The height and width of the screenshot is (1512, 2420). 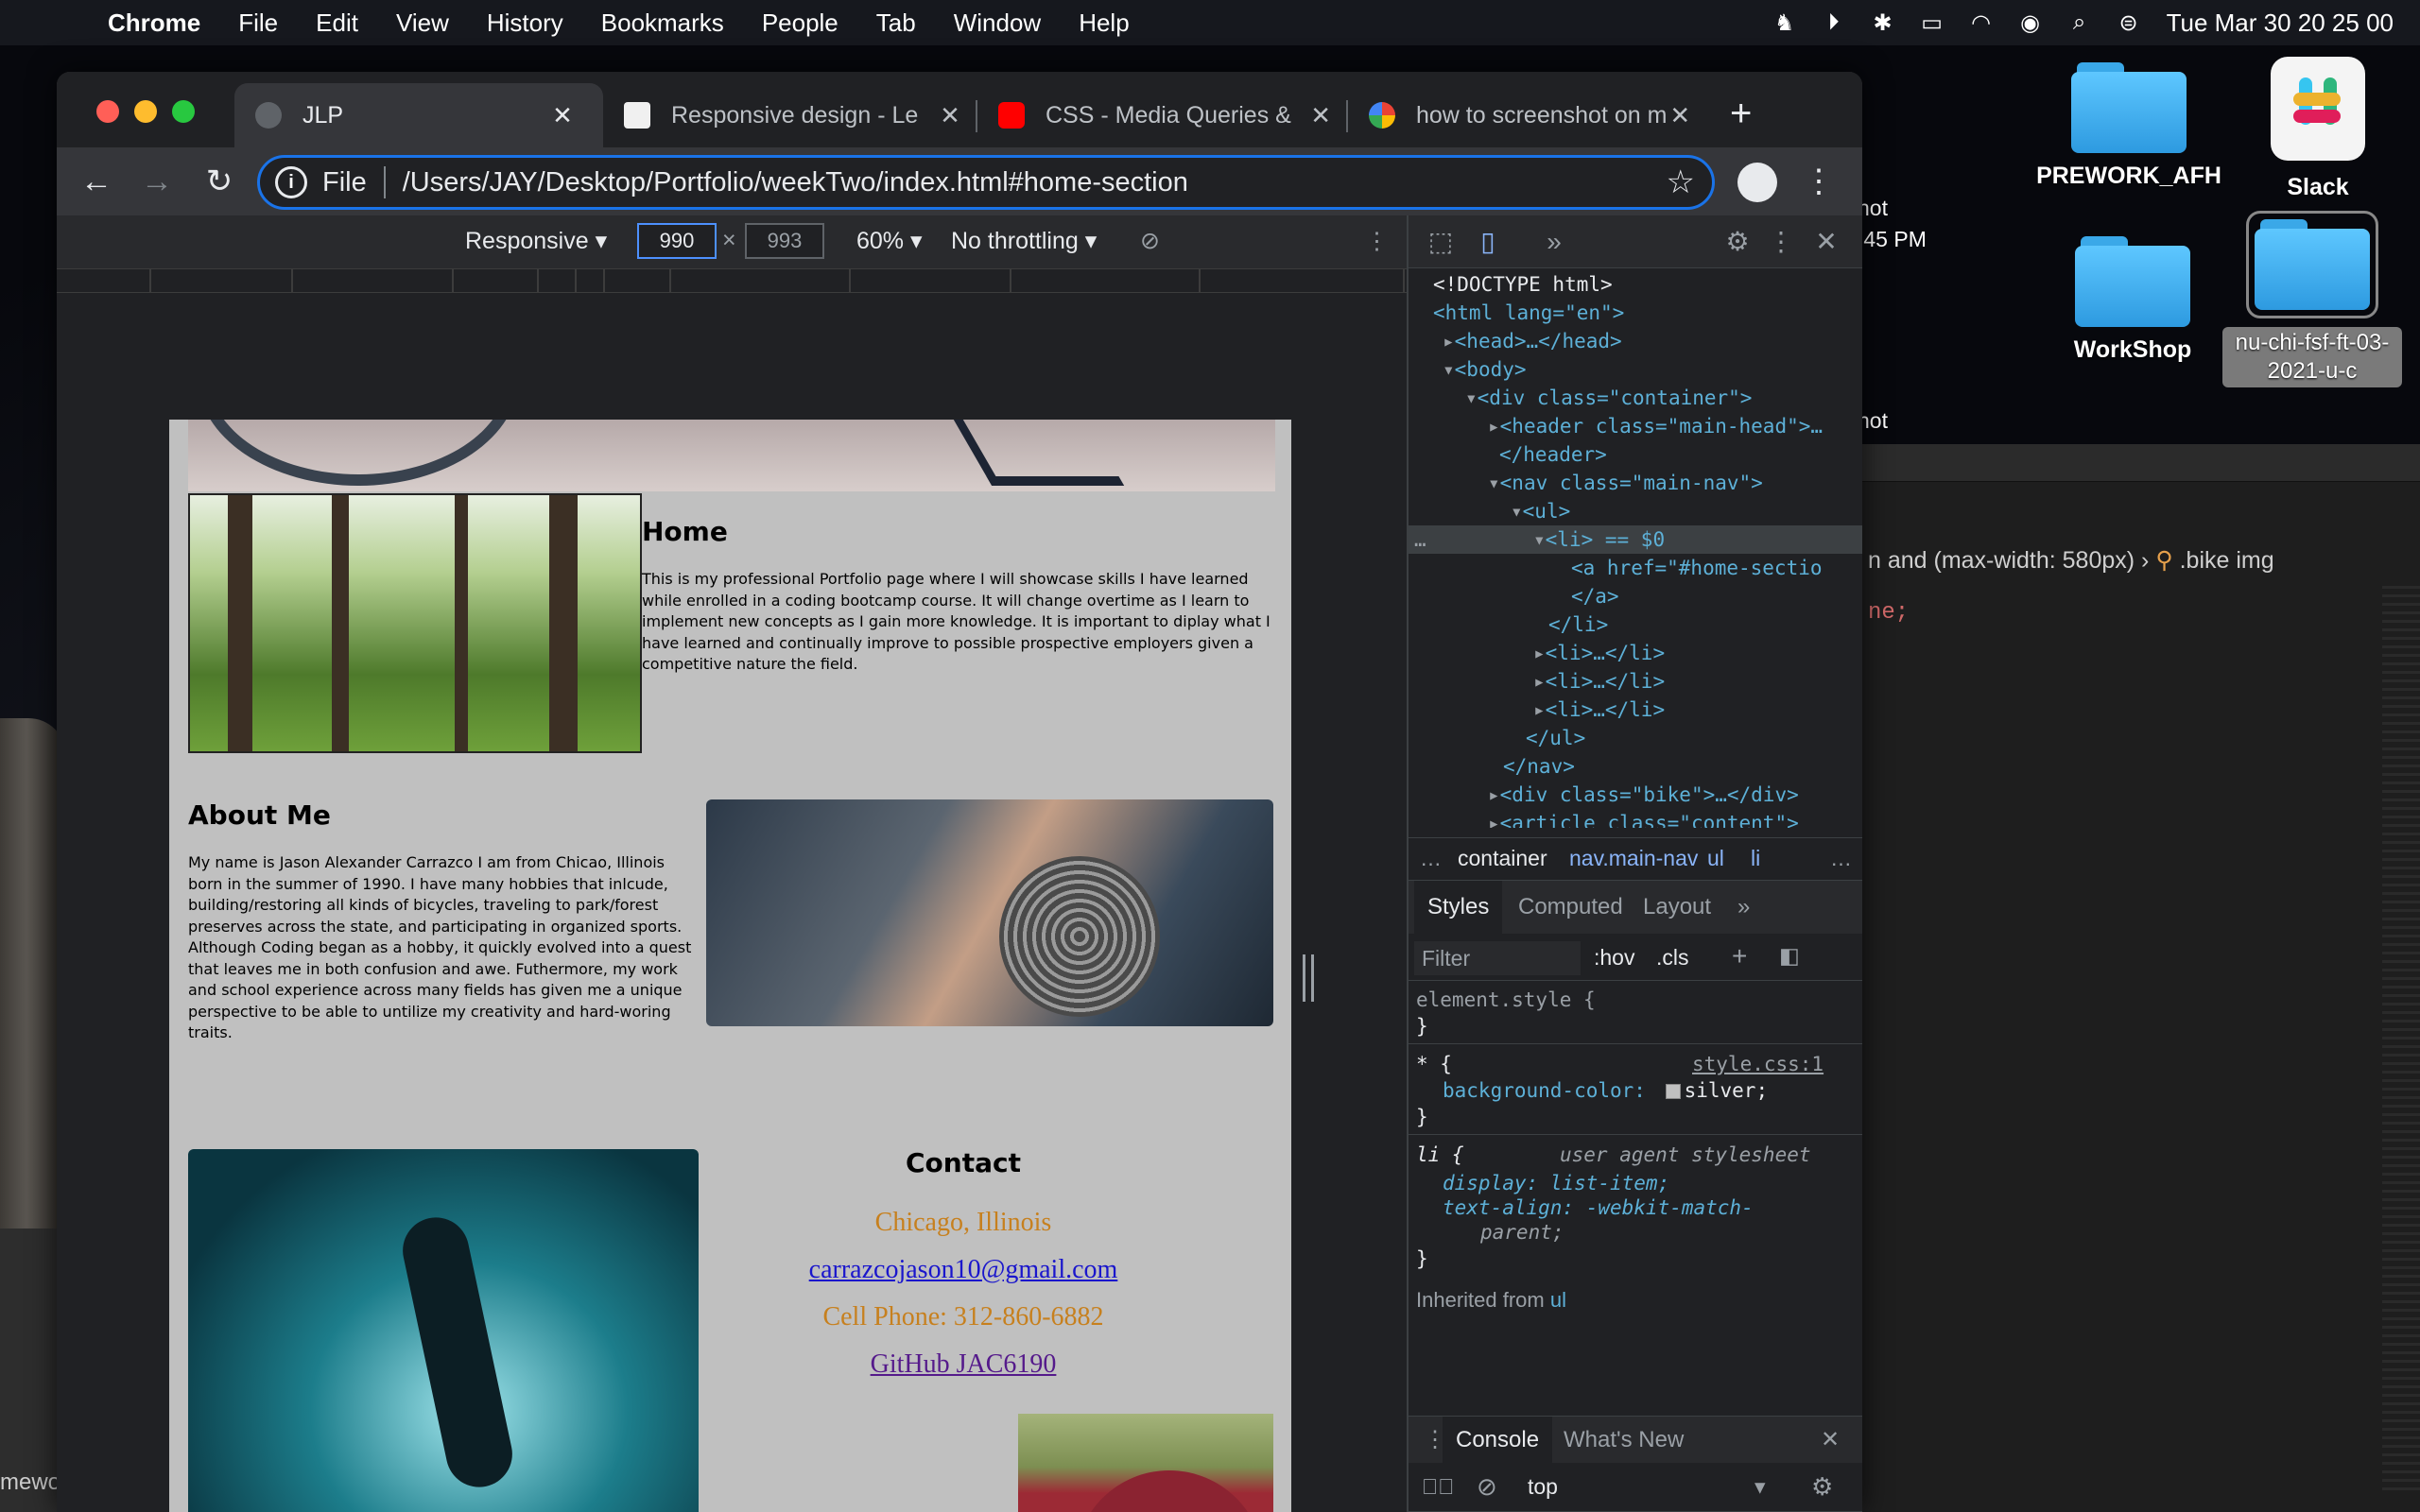 I want to click on desktop-folder-prework: PREWORK_AFH, so click(x=2129, y=126).